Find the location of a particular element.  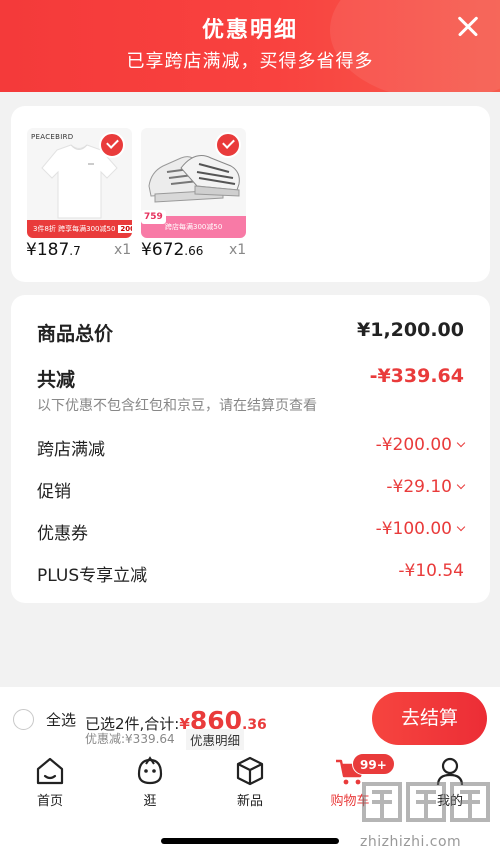

checkout-button: 去结算 is located at coordinates (429, 718).